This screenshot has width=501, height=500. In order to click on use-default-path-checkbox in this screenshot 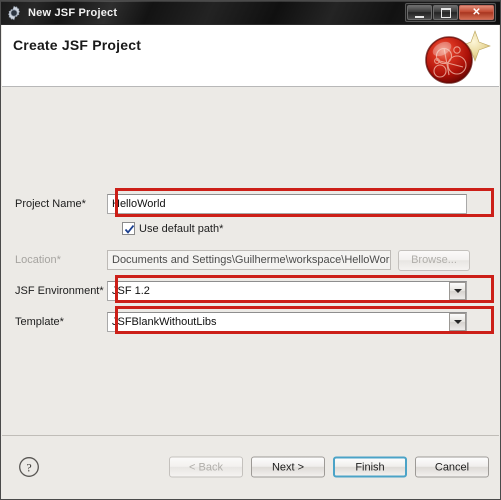, I will do `click(128, 228)`.